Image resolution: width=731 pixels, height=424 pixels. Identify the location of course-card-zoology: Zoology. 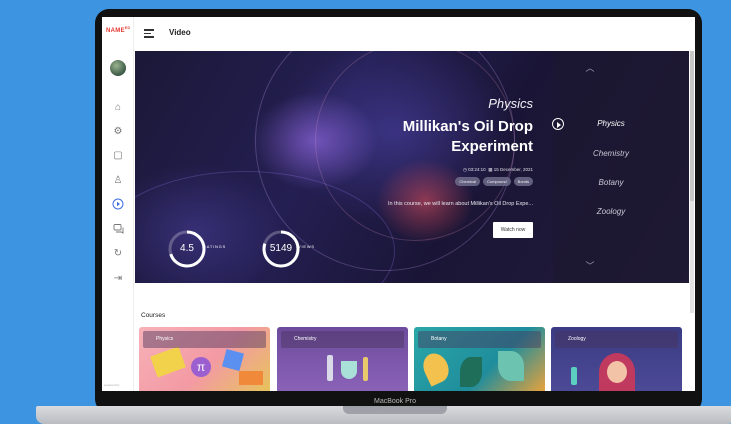
(616, 359).